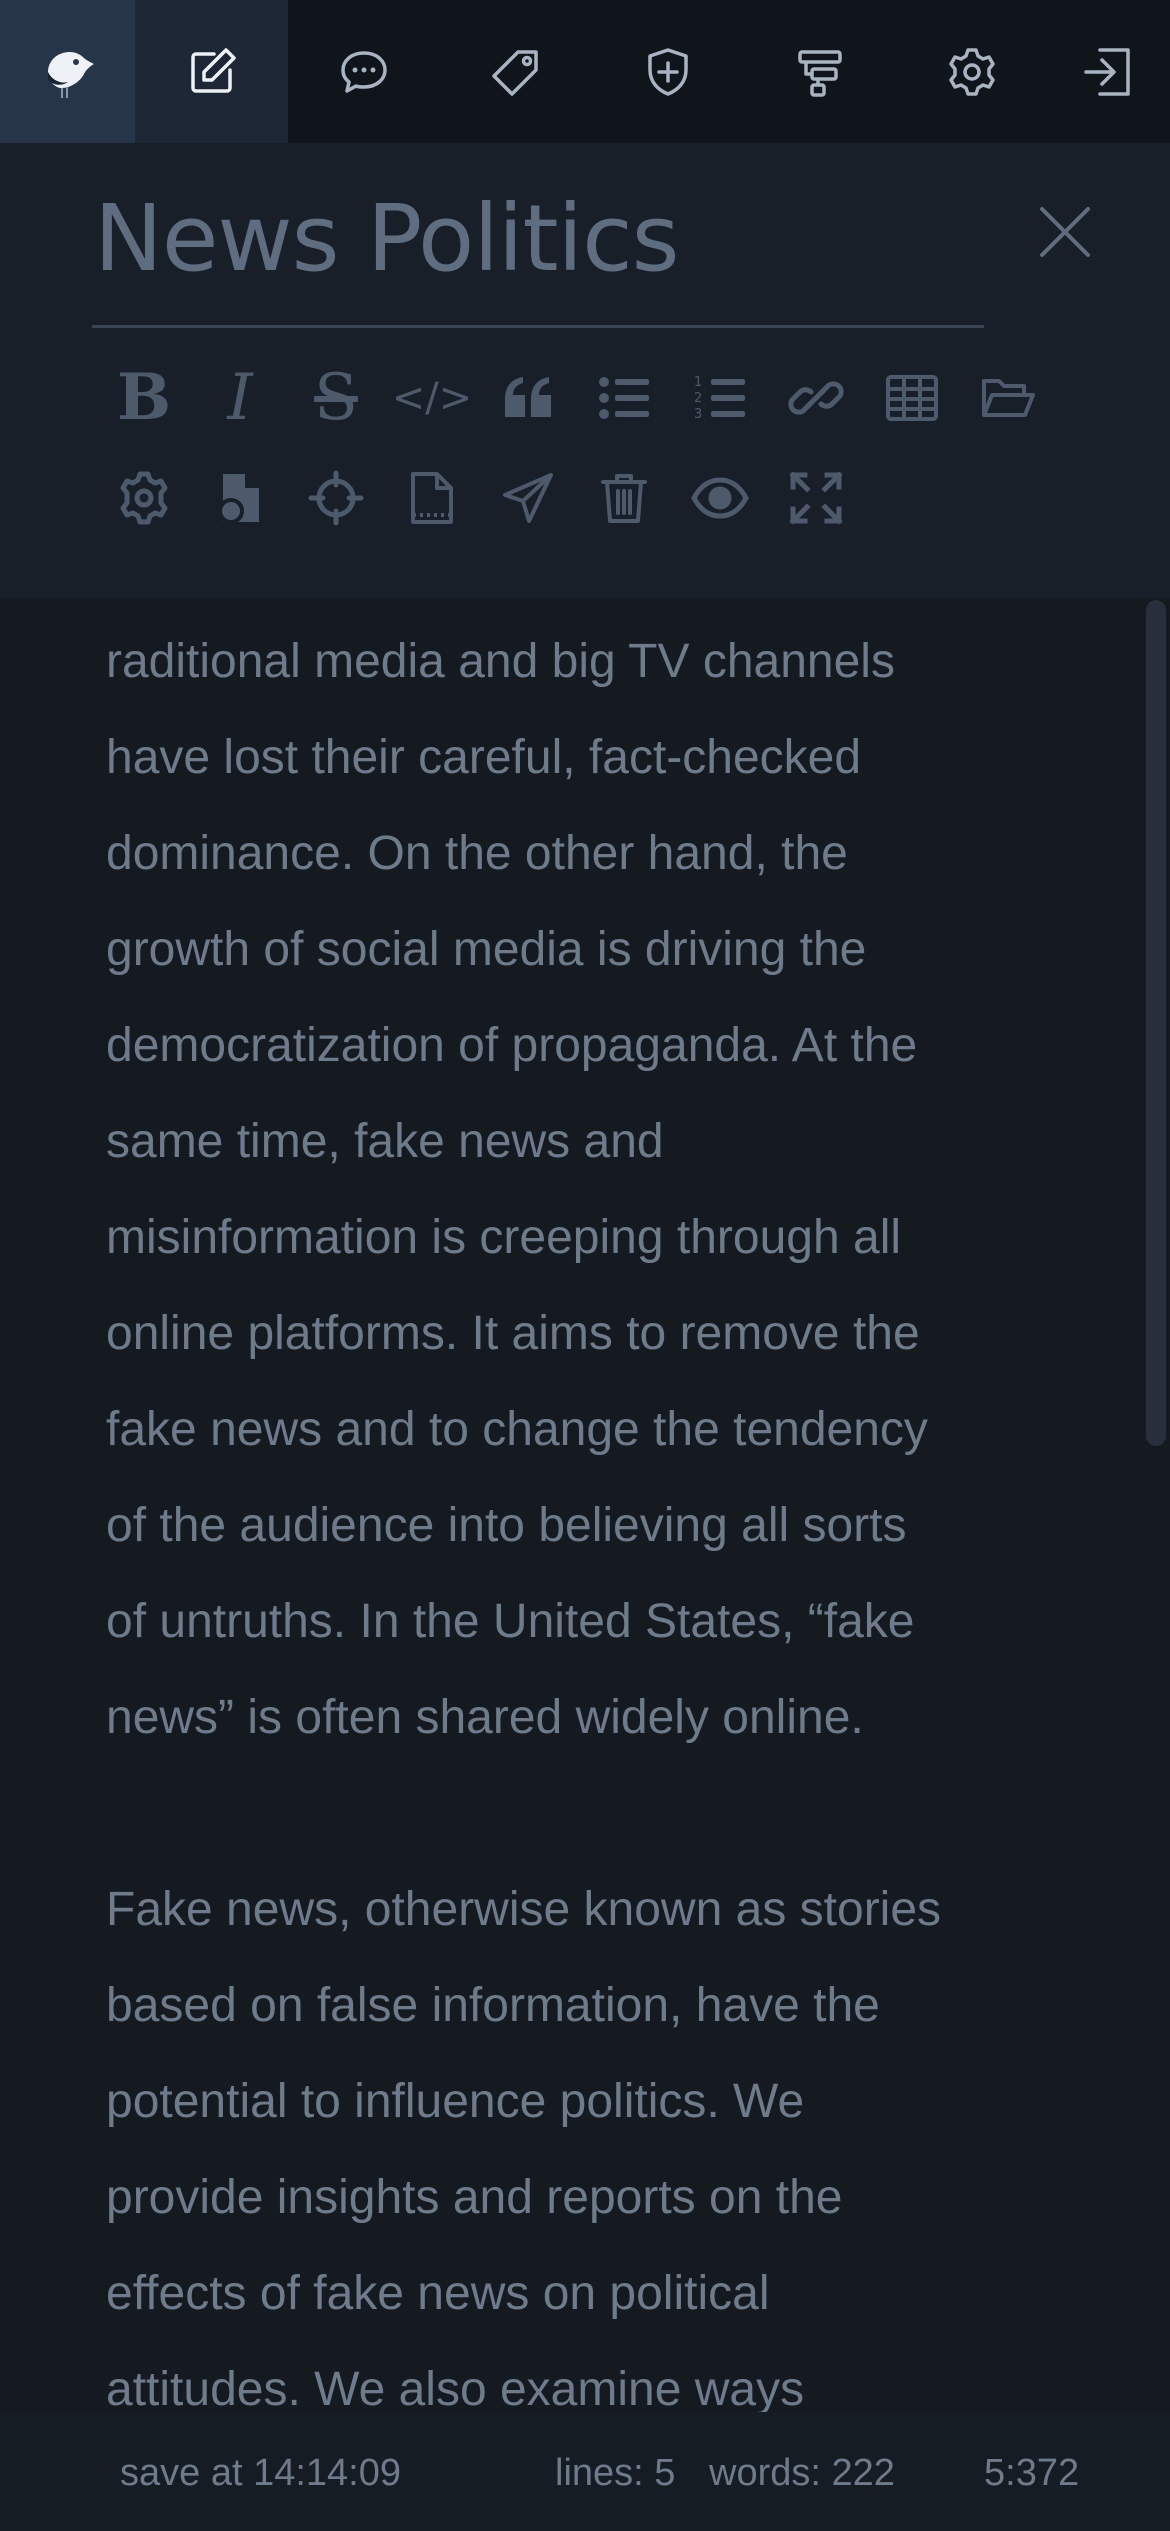 The image size is (1170, 2531). I want to click on text-line: dominance. On the other hand, the, so click(477, 853).